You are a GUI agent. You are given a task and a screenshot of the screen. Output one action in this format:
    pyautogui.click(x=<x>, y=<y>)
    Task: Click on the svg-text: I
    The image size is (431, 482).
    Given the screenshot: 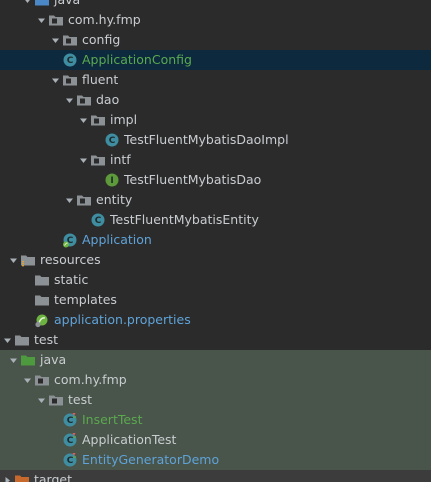 What is the action you would take?
    pyautogui.click(x=111, y=181)
    